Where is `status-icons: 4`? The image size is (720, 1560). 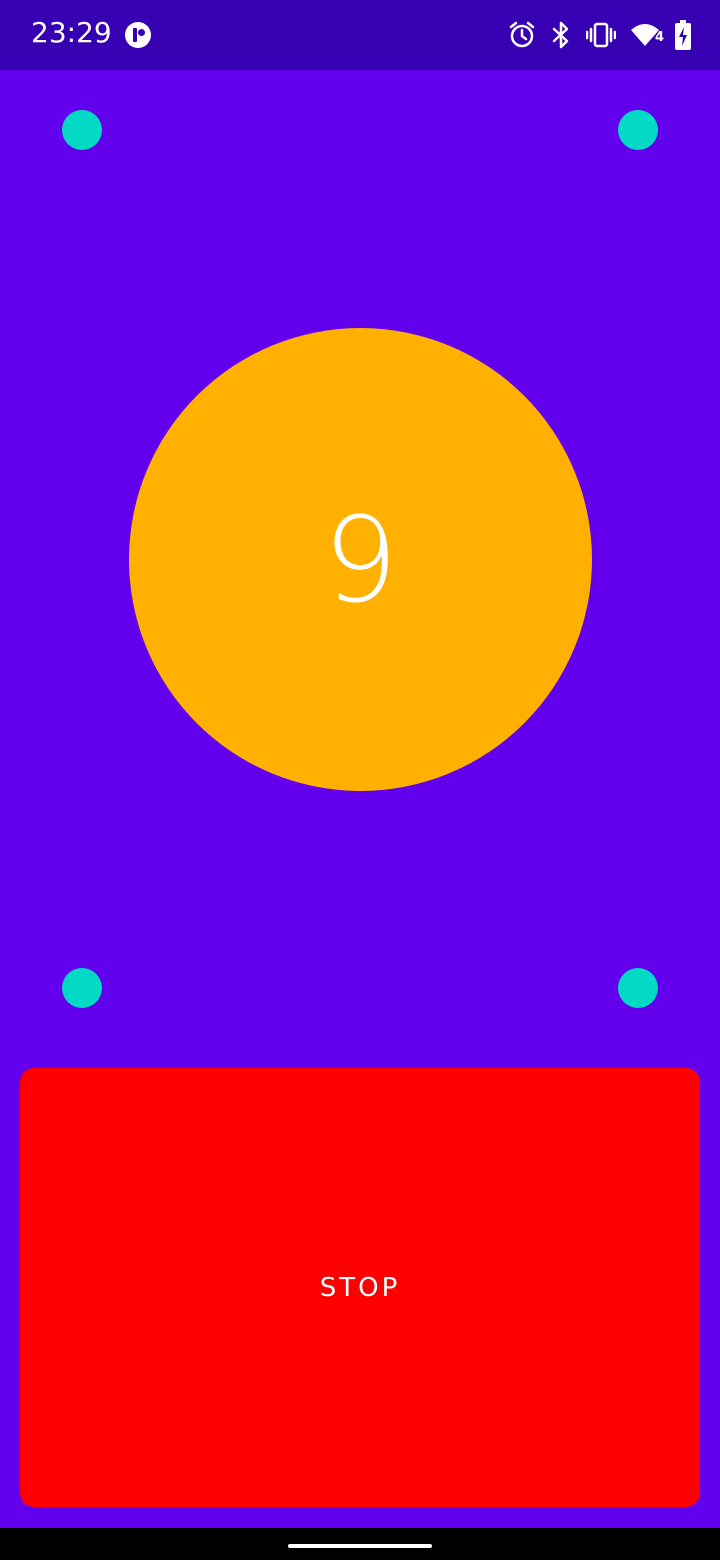
status-icons: 4 is located at coordinates (600, 35).